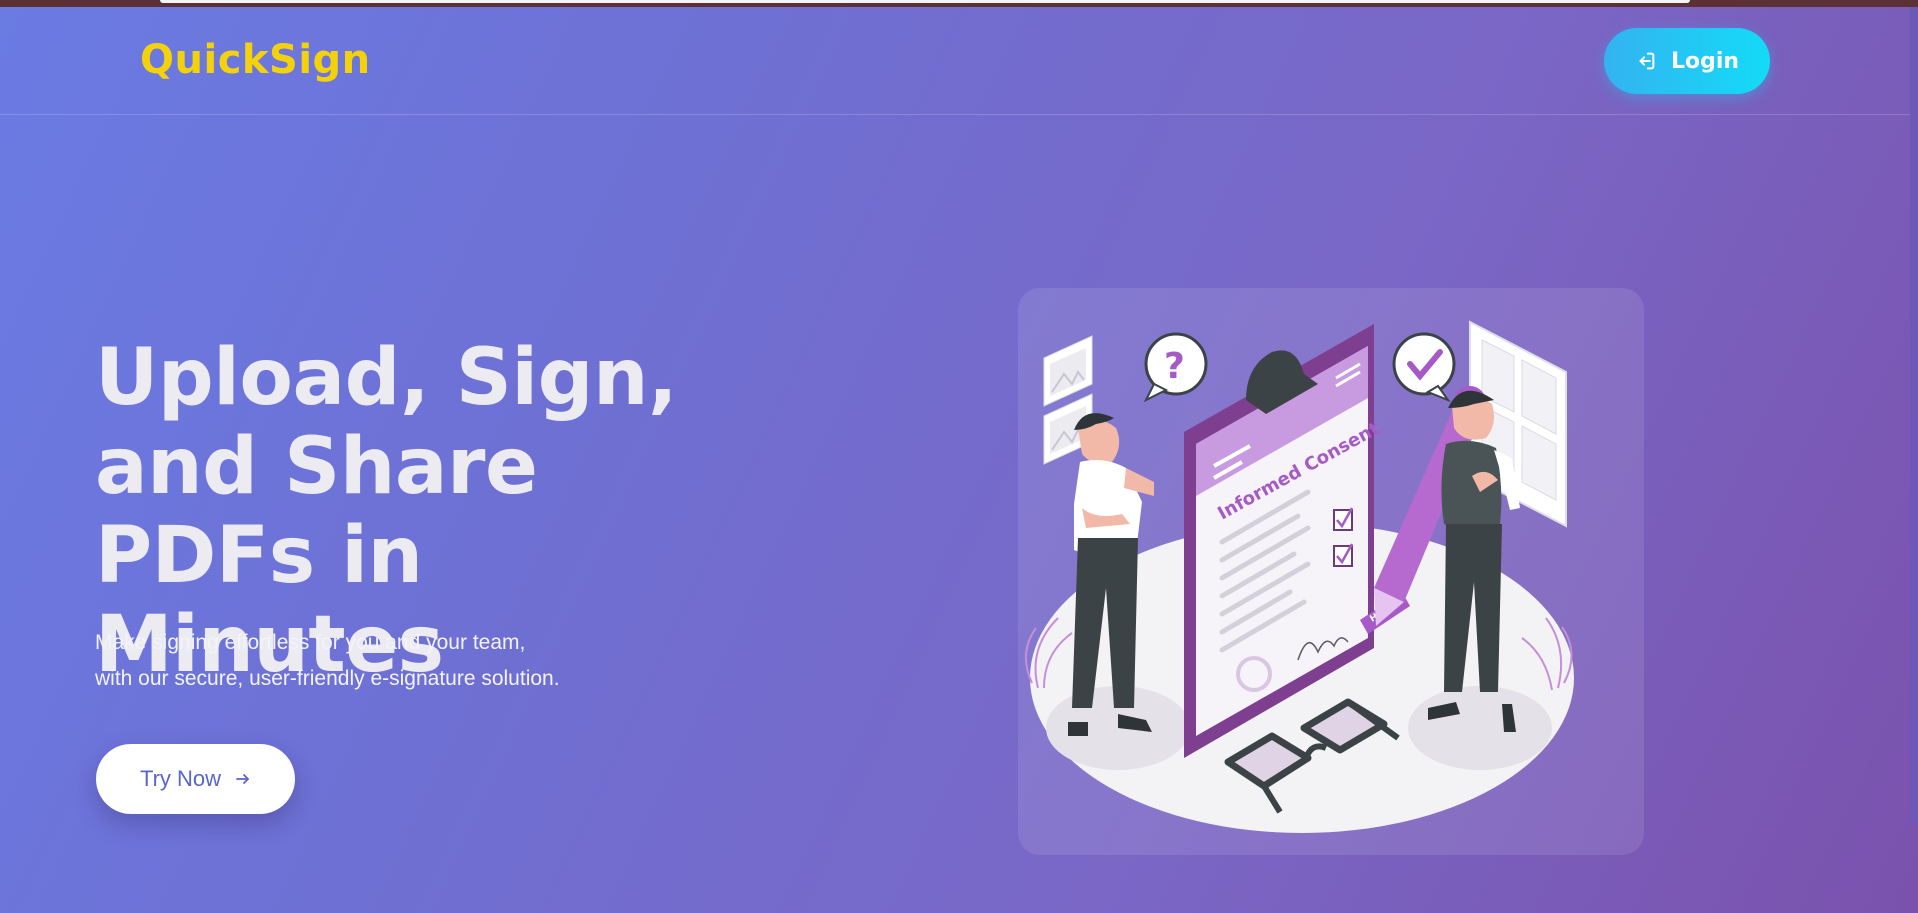 The height and width of the screenshot is (913, 1918). What do you see at coordinates (1914, 416) in the screenshot?
I see `scrollbar` at bounding box center [1914, 416].